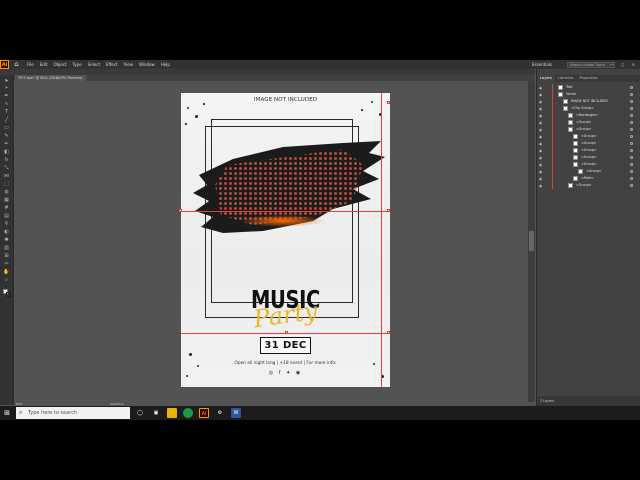 This screenshot has height=480, width=640. What do you see at coordinates (6, 120) in the screenshot?
I see `line-tool-icon: ╱` at bounding box center [6, 120].